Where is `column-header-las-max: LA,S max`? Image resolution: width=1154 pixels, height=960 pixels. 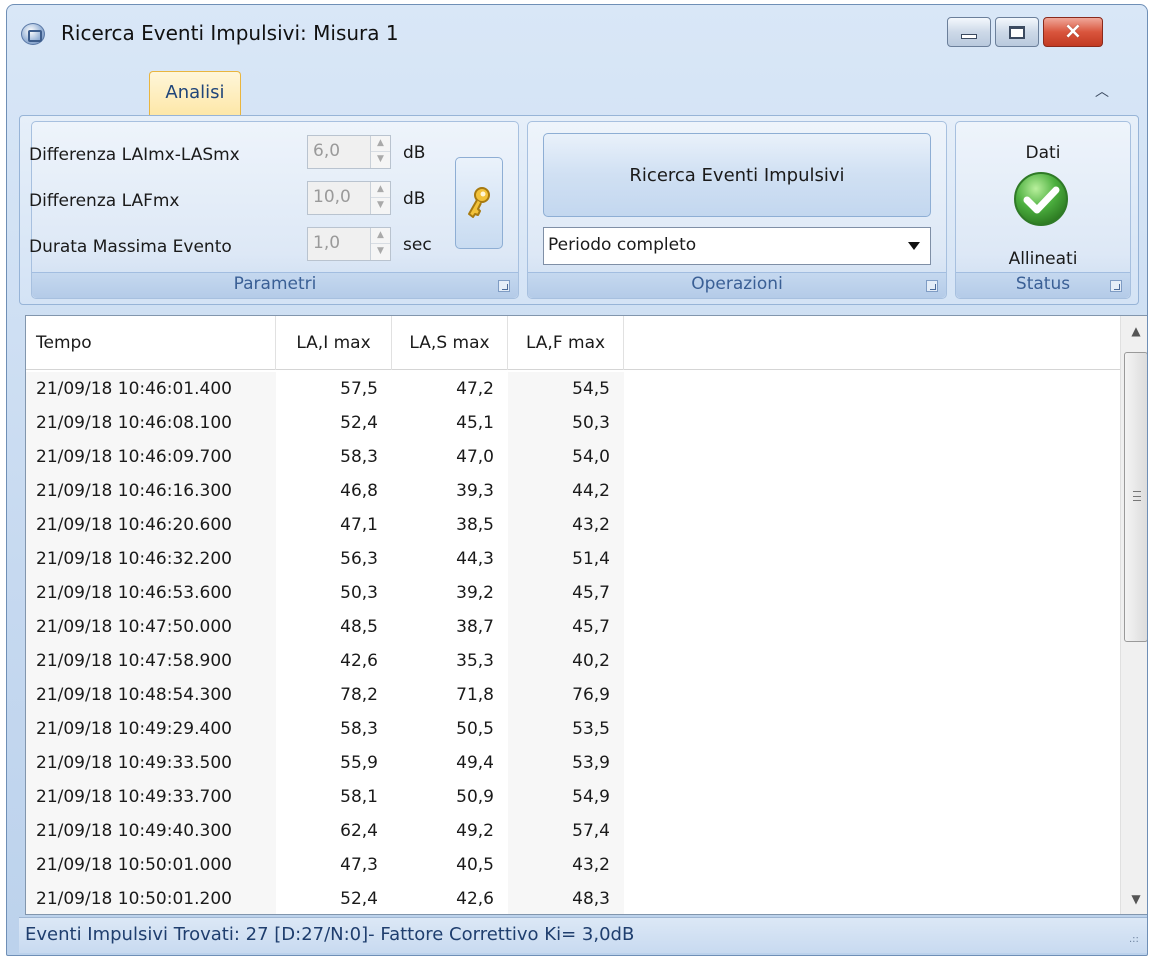
column-header-las-max: LA,S max is located at coordinates (450, 343).